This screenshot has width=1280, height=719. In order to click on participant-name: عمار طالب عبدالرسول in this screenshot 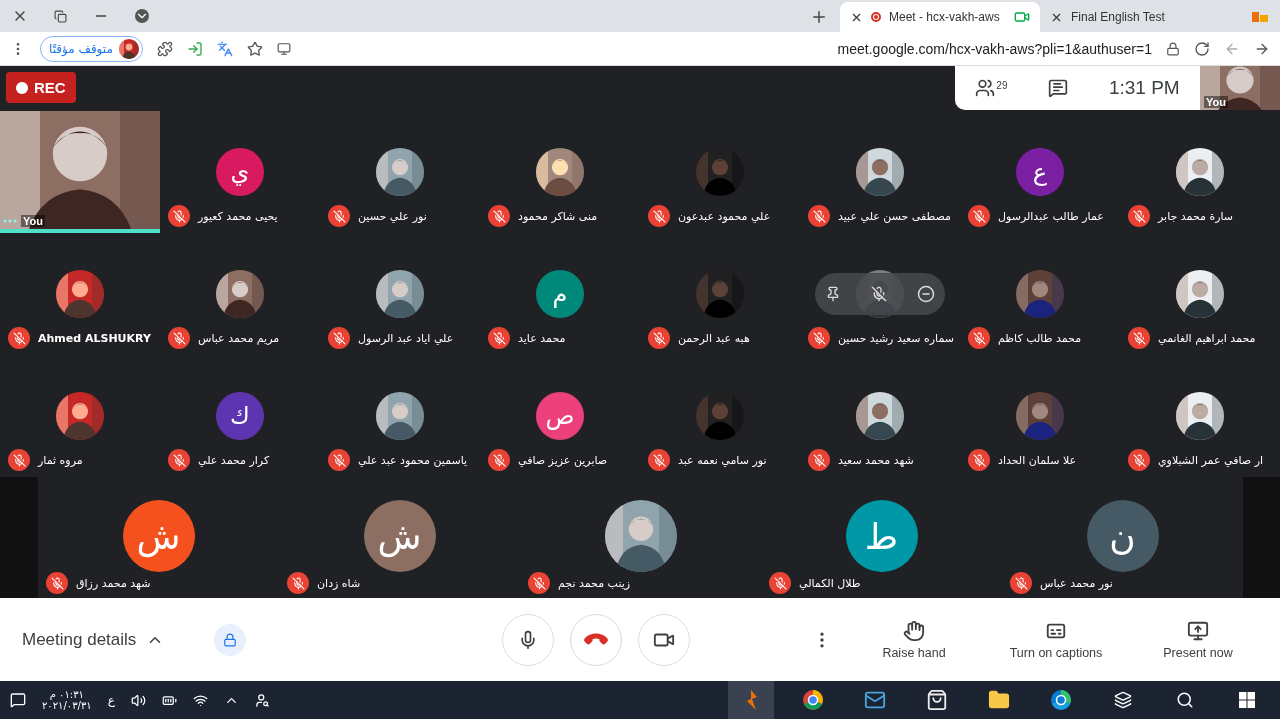, I will do `click(1051, 216)`.